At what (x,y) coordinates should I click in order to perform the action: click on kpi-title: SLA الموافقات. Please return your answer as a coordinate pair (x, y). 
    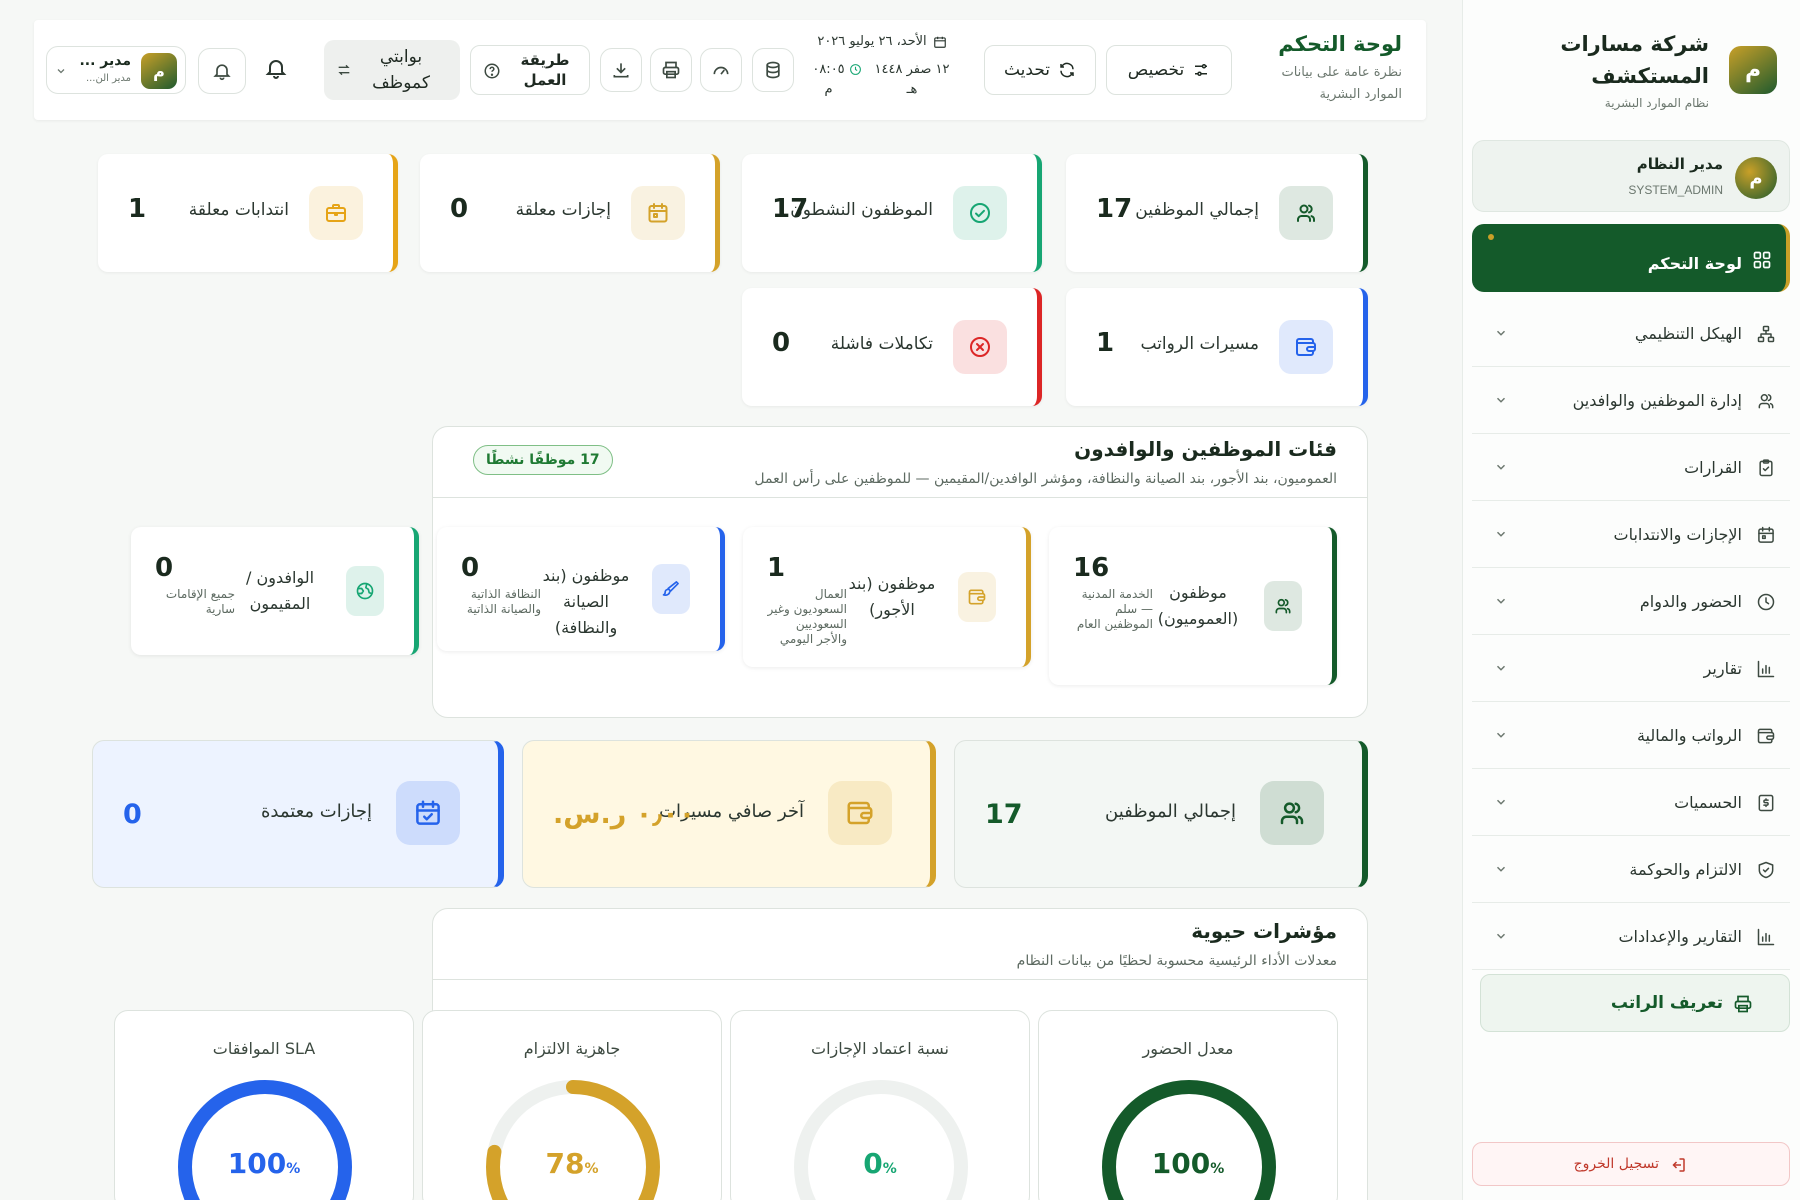
    Looking at the image, I should click on (264, 1048).